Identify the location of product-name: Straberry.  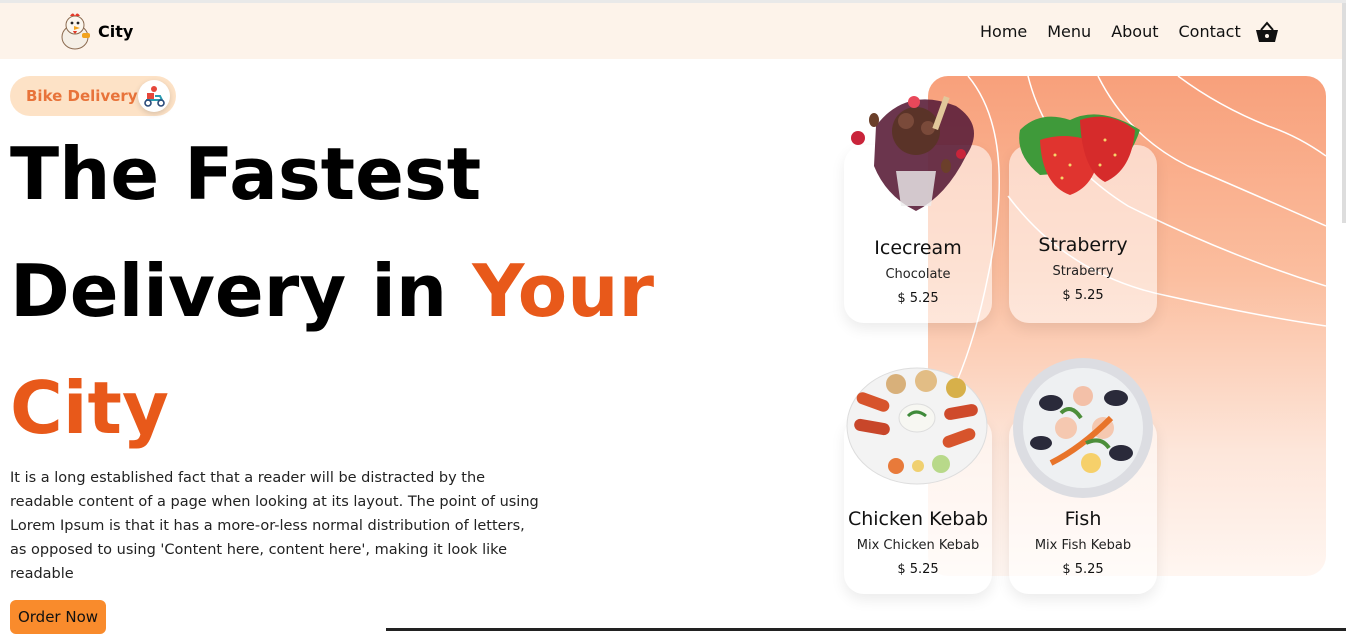
(1083, 245).